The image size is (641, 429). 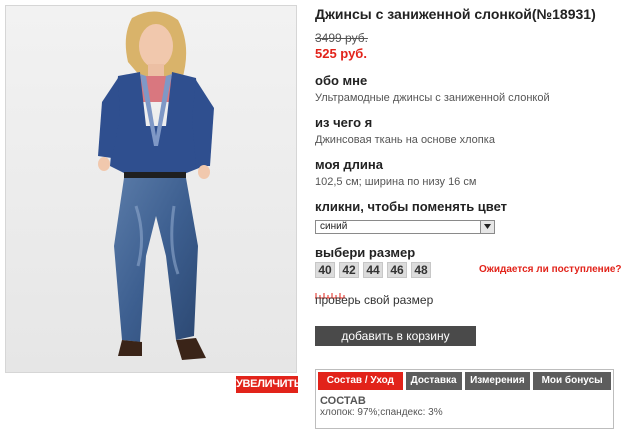 I want to click on length-heading: моя длина, so click(x=349, y=164).